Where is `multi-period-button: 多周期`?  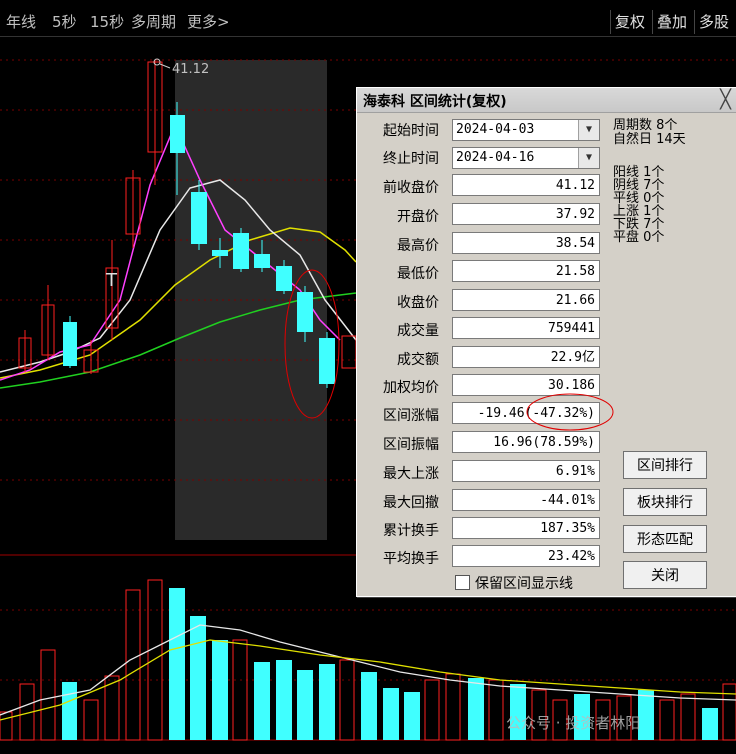
multi-period-button: 多周期 is located at coordinates (153, 22).